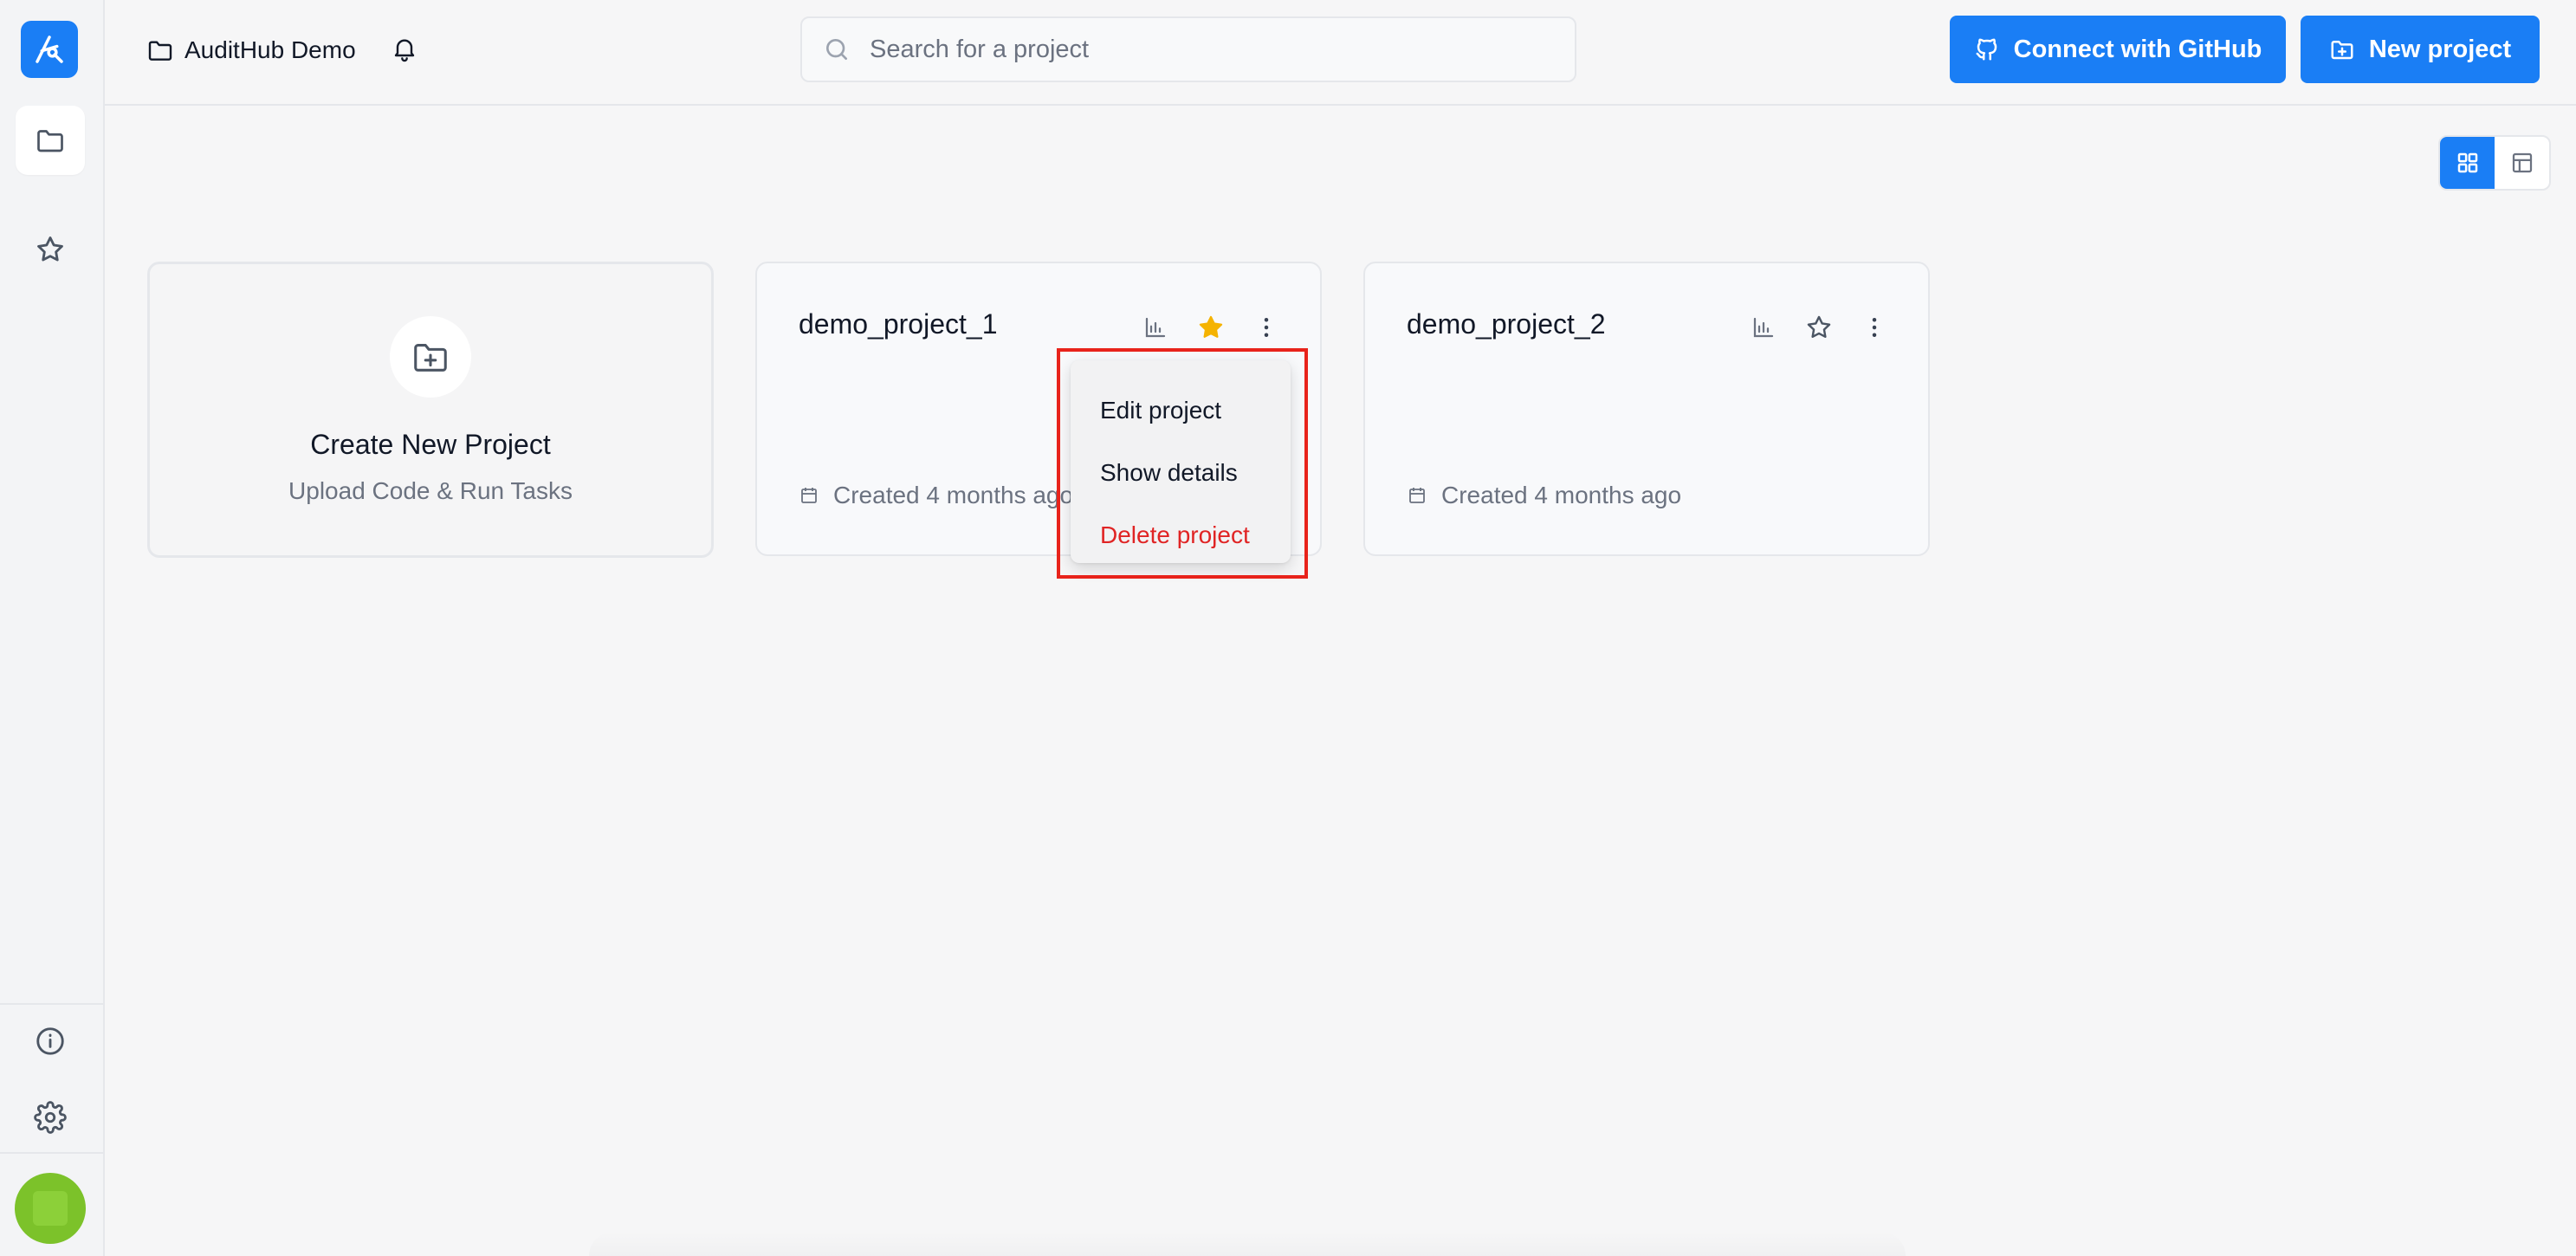 Image resolution: width=2576 pixels, height=1256 pixels. What do you see at coordinates (836, 49) in the screenshot?
I see `search-icon` at bounding box center [836, 49].